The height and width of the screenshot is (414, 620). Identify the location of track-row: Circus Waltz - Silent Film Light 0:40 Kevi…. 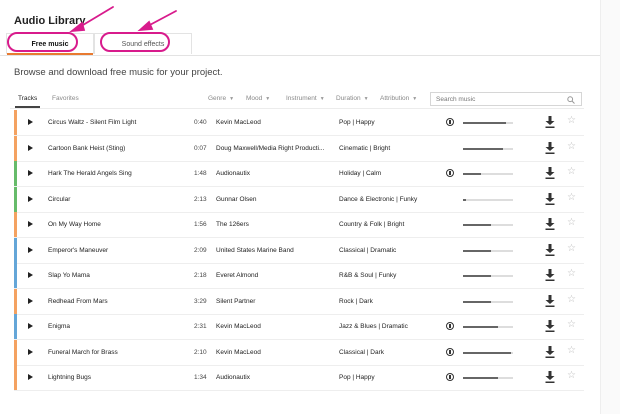
(299, 123).